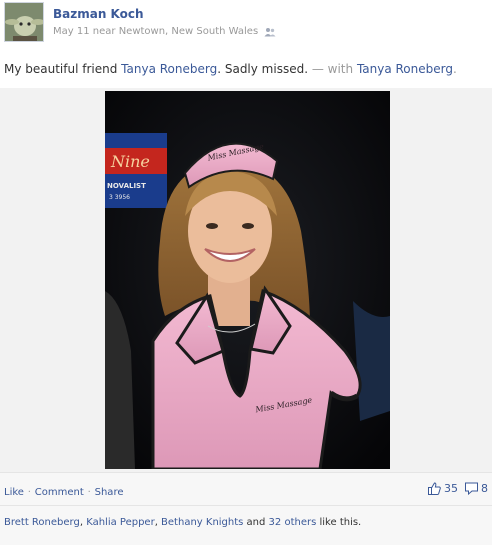 Image resolution: width=492 pixels, height=545 pixels. I want to click on with-label: — with, so click(332, 69).